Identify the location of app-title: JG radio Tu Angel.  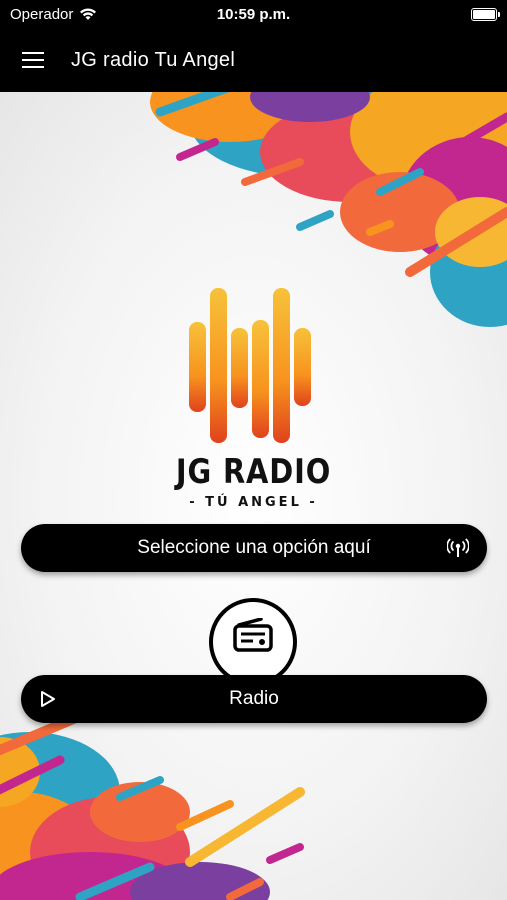
(153, 59).